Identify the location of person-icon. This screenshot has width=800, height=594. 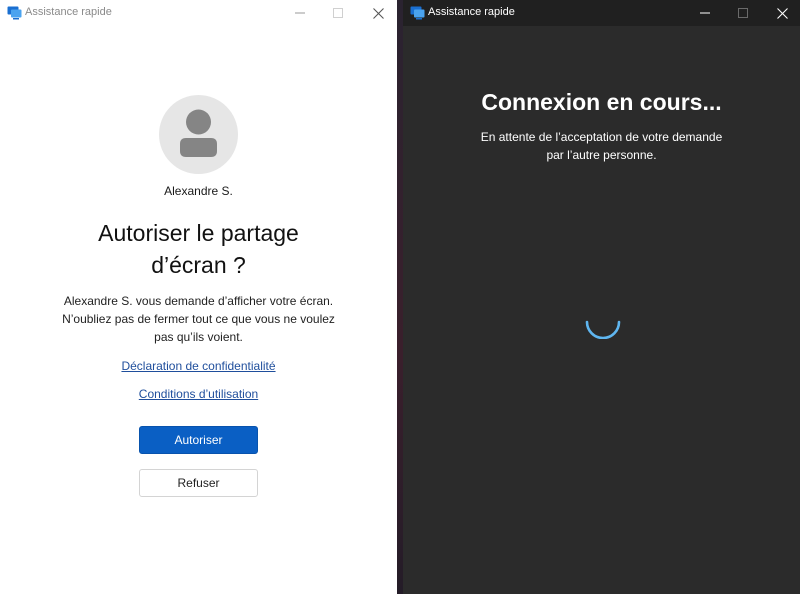
(198, 133).